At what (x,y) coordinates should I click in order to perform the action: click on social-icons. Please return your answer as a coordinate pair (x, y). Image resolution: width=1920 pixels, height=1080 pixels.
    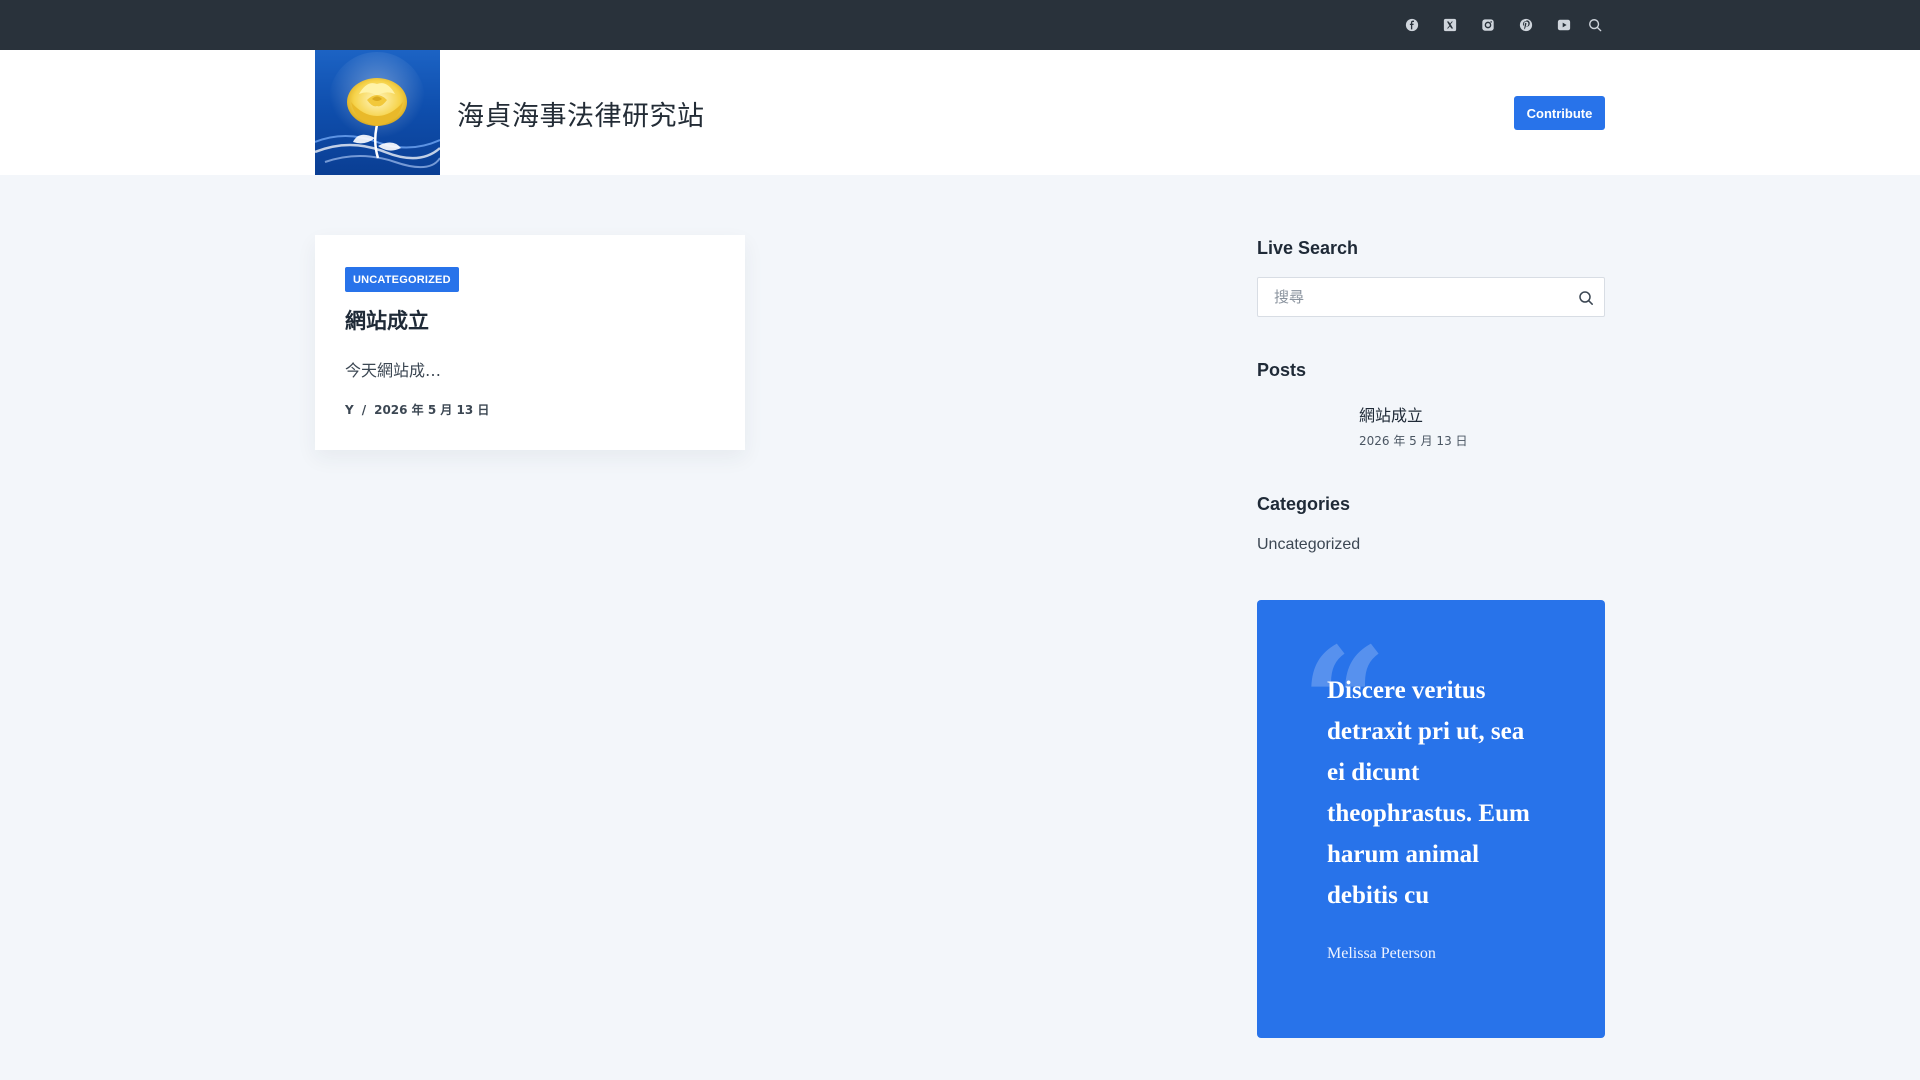
    Looking at the image, I should click on (1500, 25).